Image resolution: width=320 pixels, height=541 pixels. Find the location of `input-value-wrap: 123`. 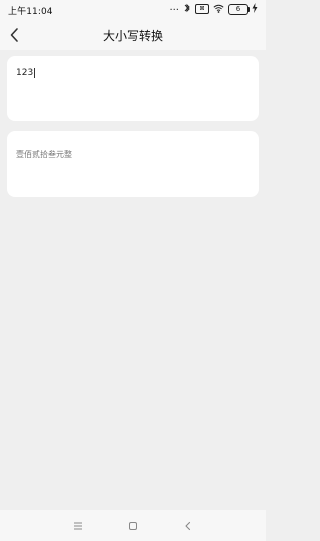

input-value-wrap: 123 is located at coordinates (26, 73).